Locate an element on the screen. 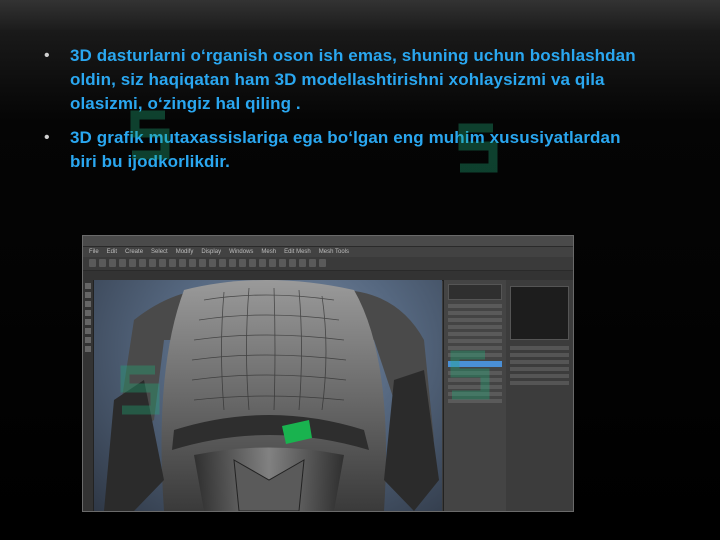 The width and height of the screenshot is (720, 540). menu-item: Edit Mesh is located at coordinates (297, 252).